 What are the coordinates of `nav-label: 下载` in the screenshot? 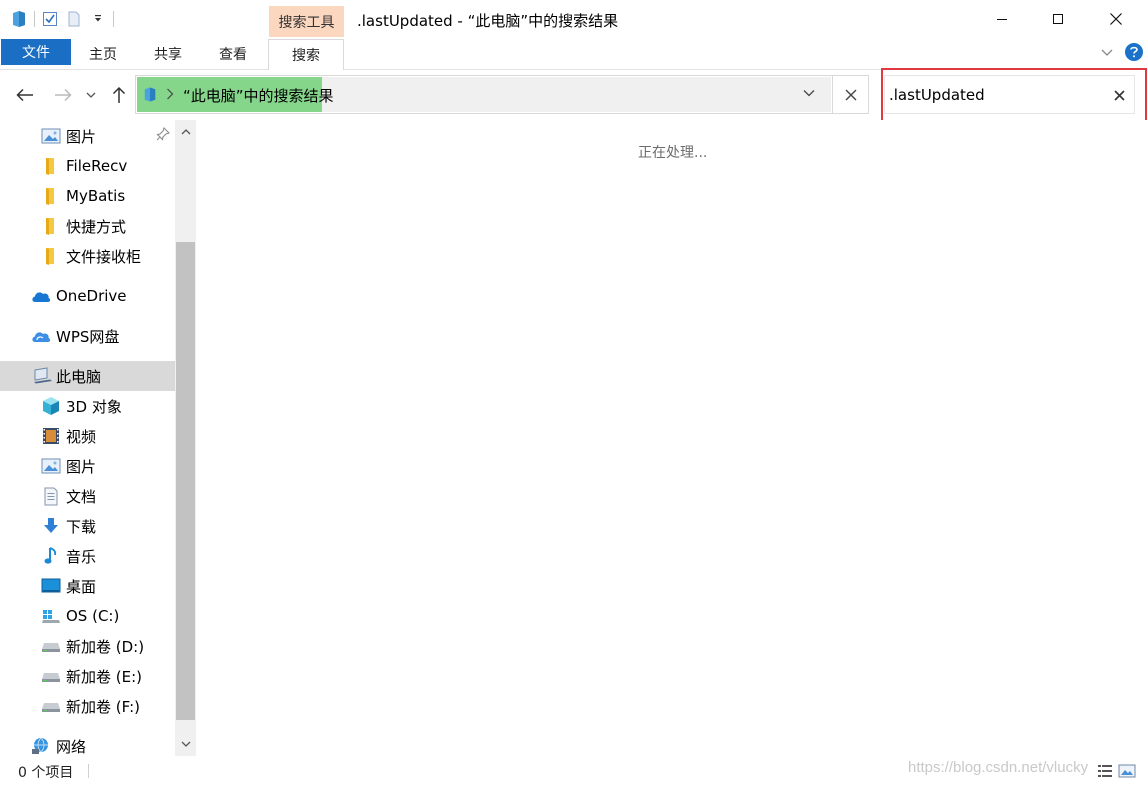 It's located at (81, 526).